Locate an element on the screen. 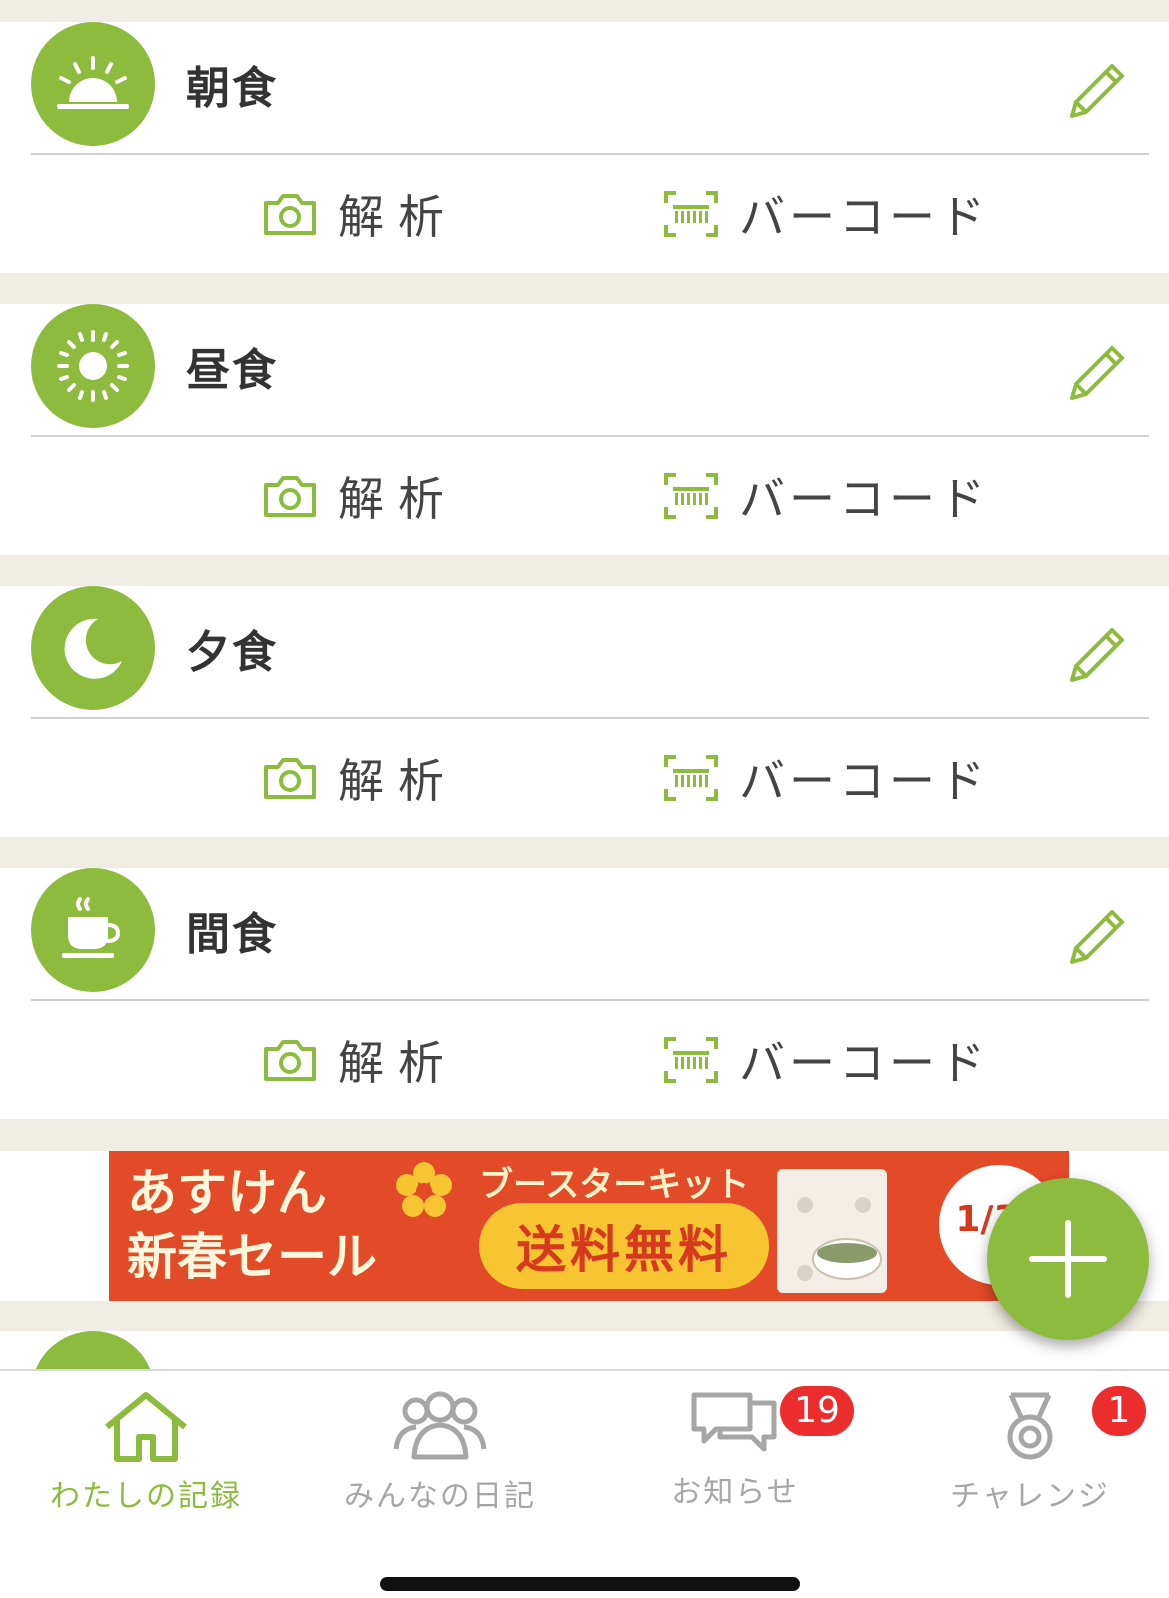 This screenshot has width=1169, height=1598. ad-headline: あすけん 新春セール is located at coordinates (252, 1225).